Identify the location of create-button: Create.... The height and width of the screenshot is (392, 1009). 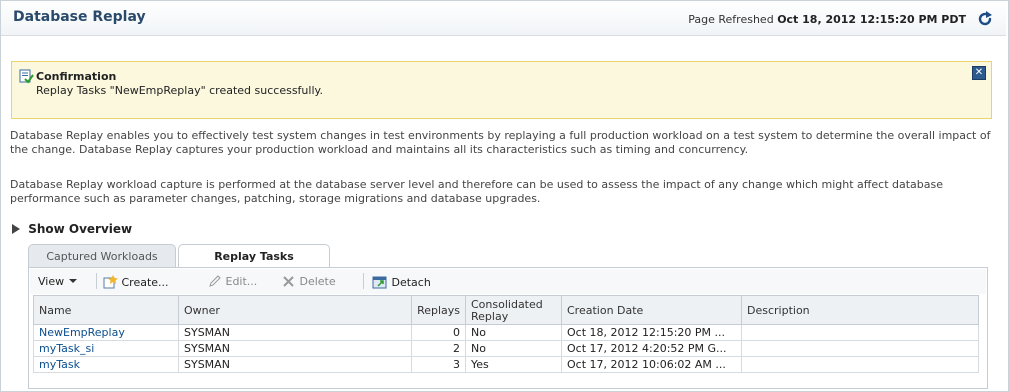
(135, 282).